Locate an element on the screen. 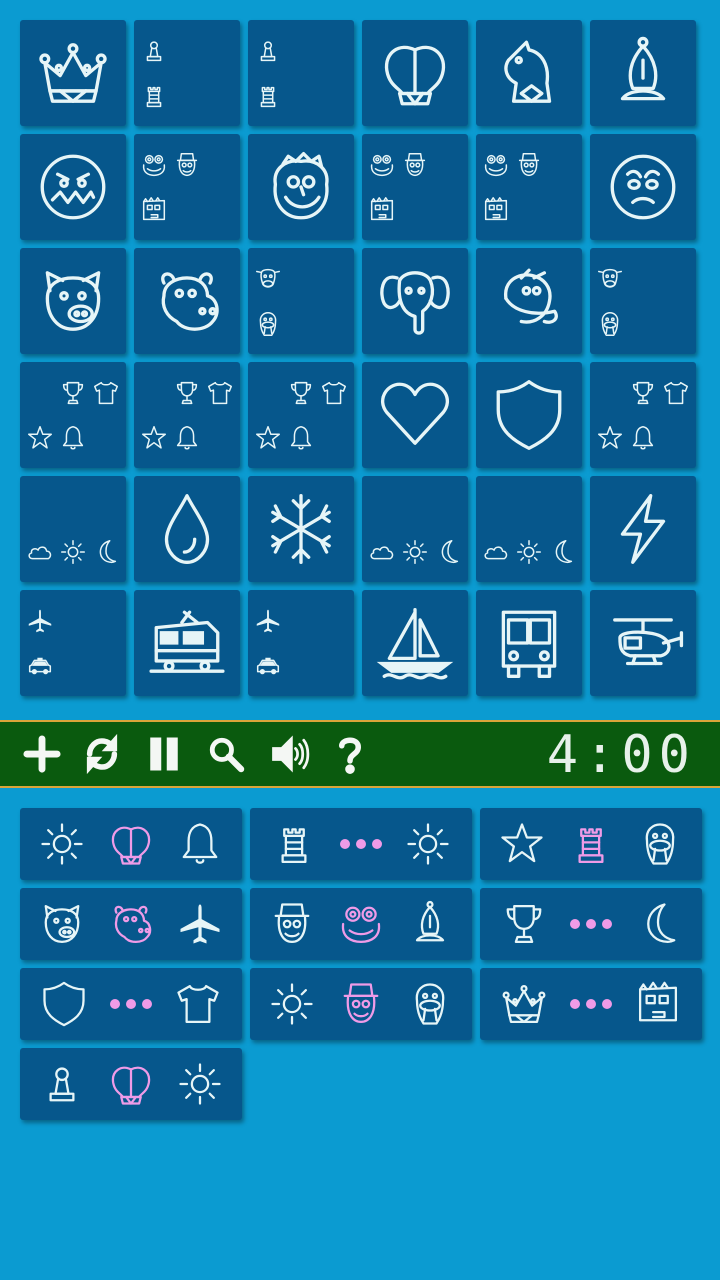  help-button is located at coordinates (350, 754).